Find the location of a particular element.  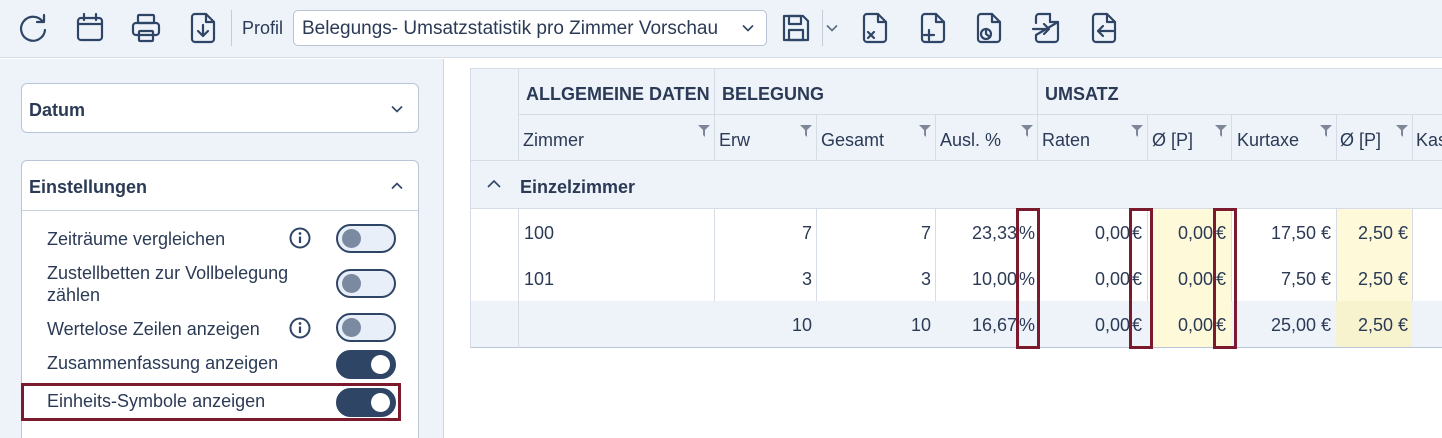

option-label: Zusammenfassung anzeigen is located at coordinates (163, 363).